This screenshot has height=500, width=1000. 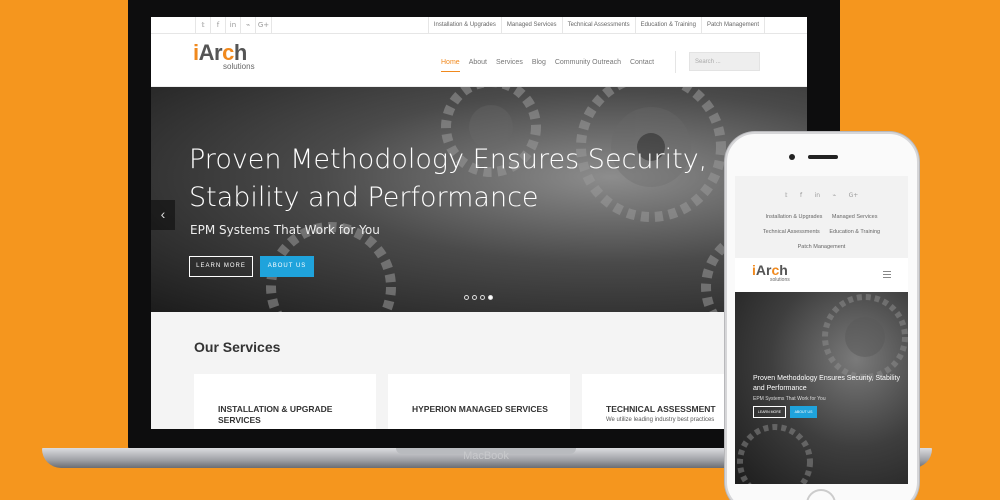 What do you see at coordinates (285, 230) in the screenshot?
I see `hero-subtitle: EPM Systems That Work for You` at bounding box center [285, 230].